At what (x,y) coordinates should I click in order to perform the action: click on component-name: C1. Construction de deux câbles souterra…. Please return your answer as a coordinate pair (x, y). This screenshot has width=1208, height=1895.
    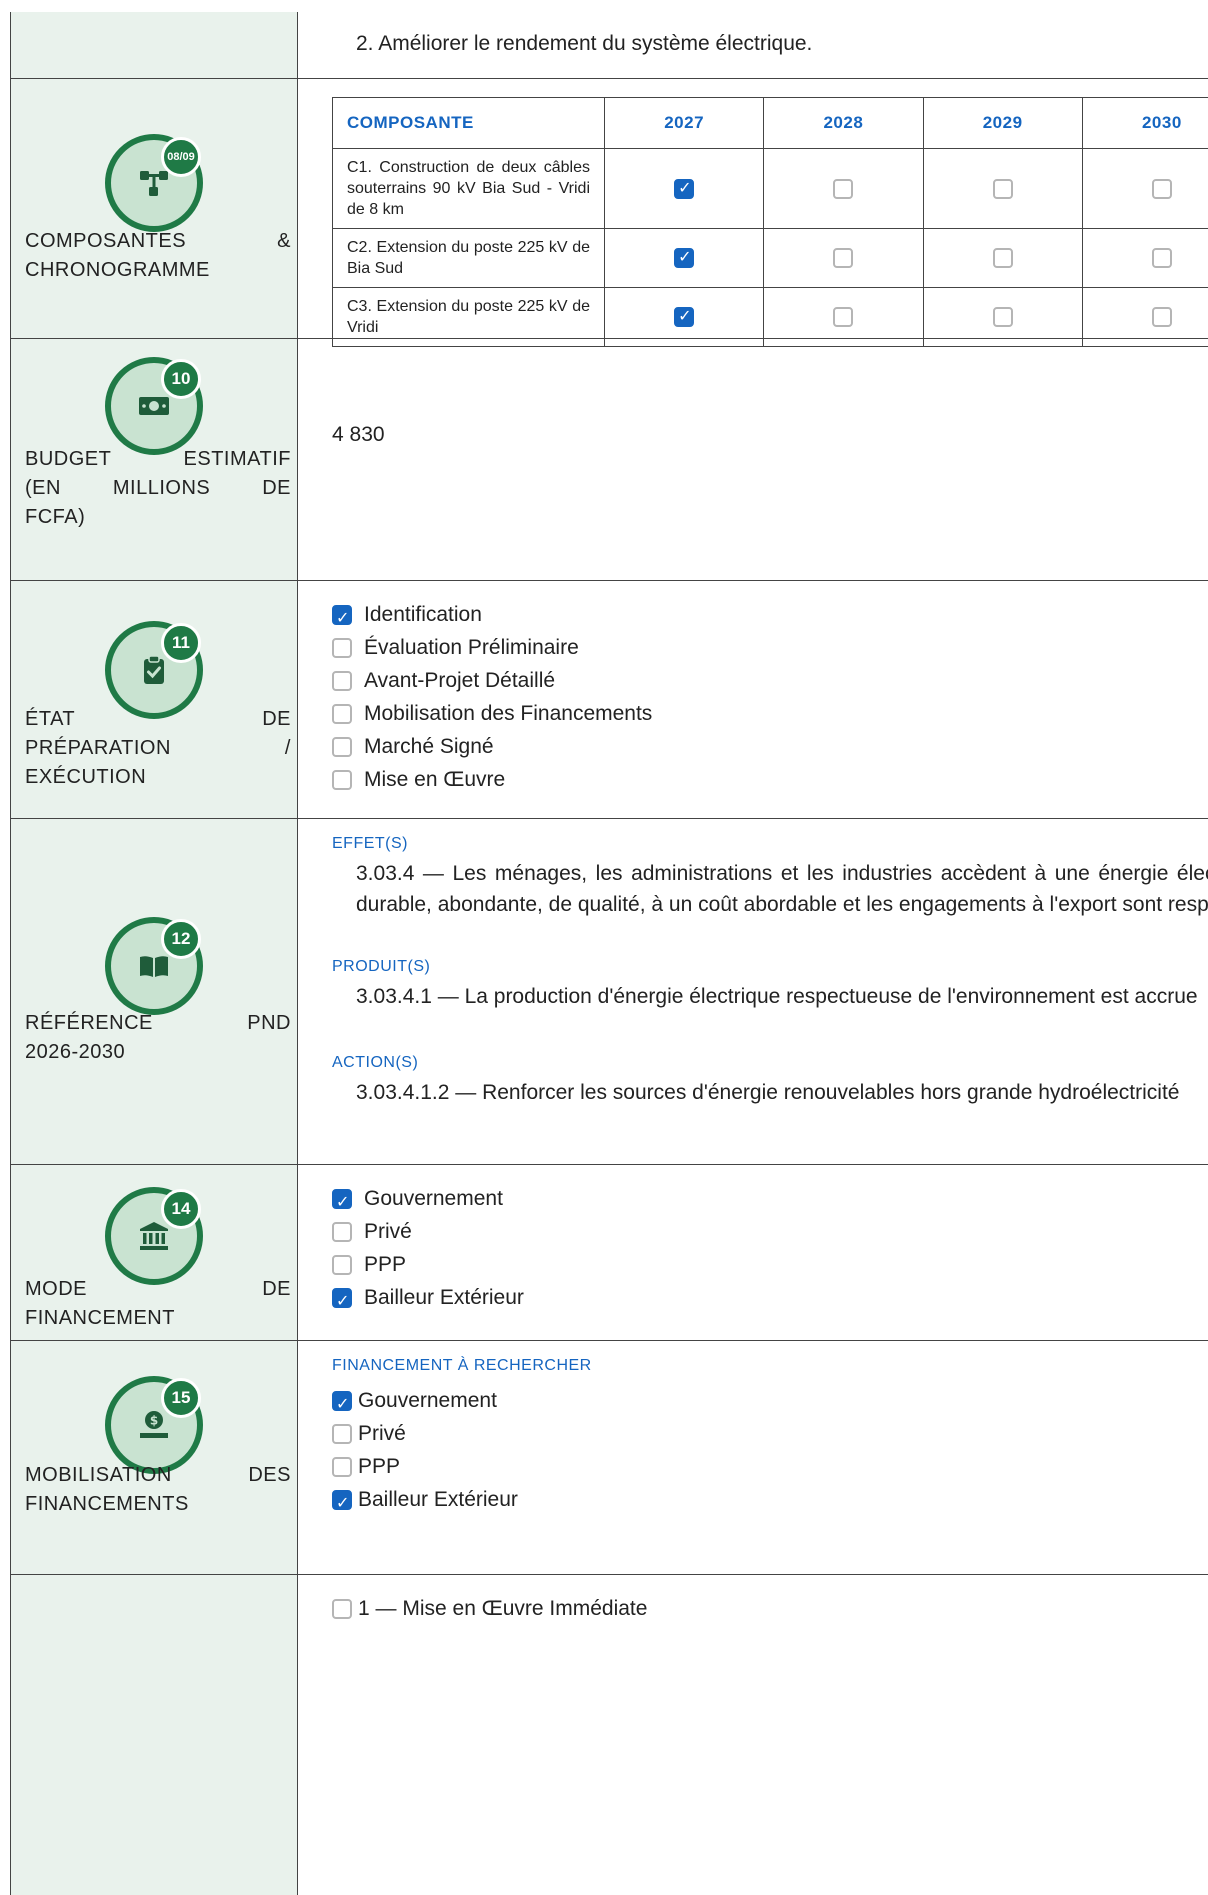
    Looking at the image, I should click on (468, 188).